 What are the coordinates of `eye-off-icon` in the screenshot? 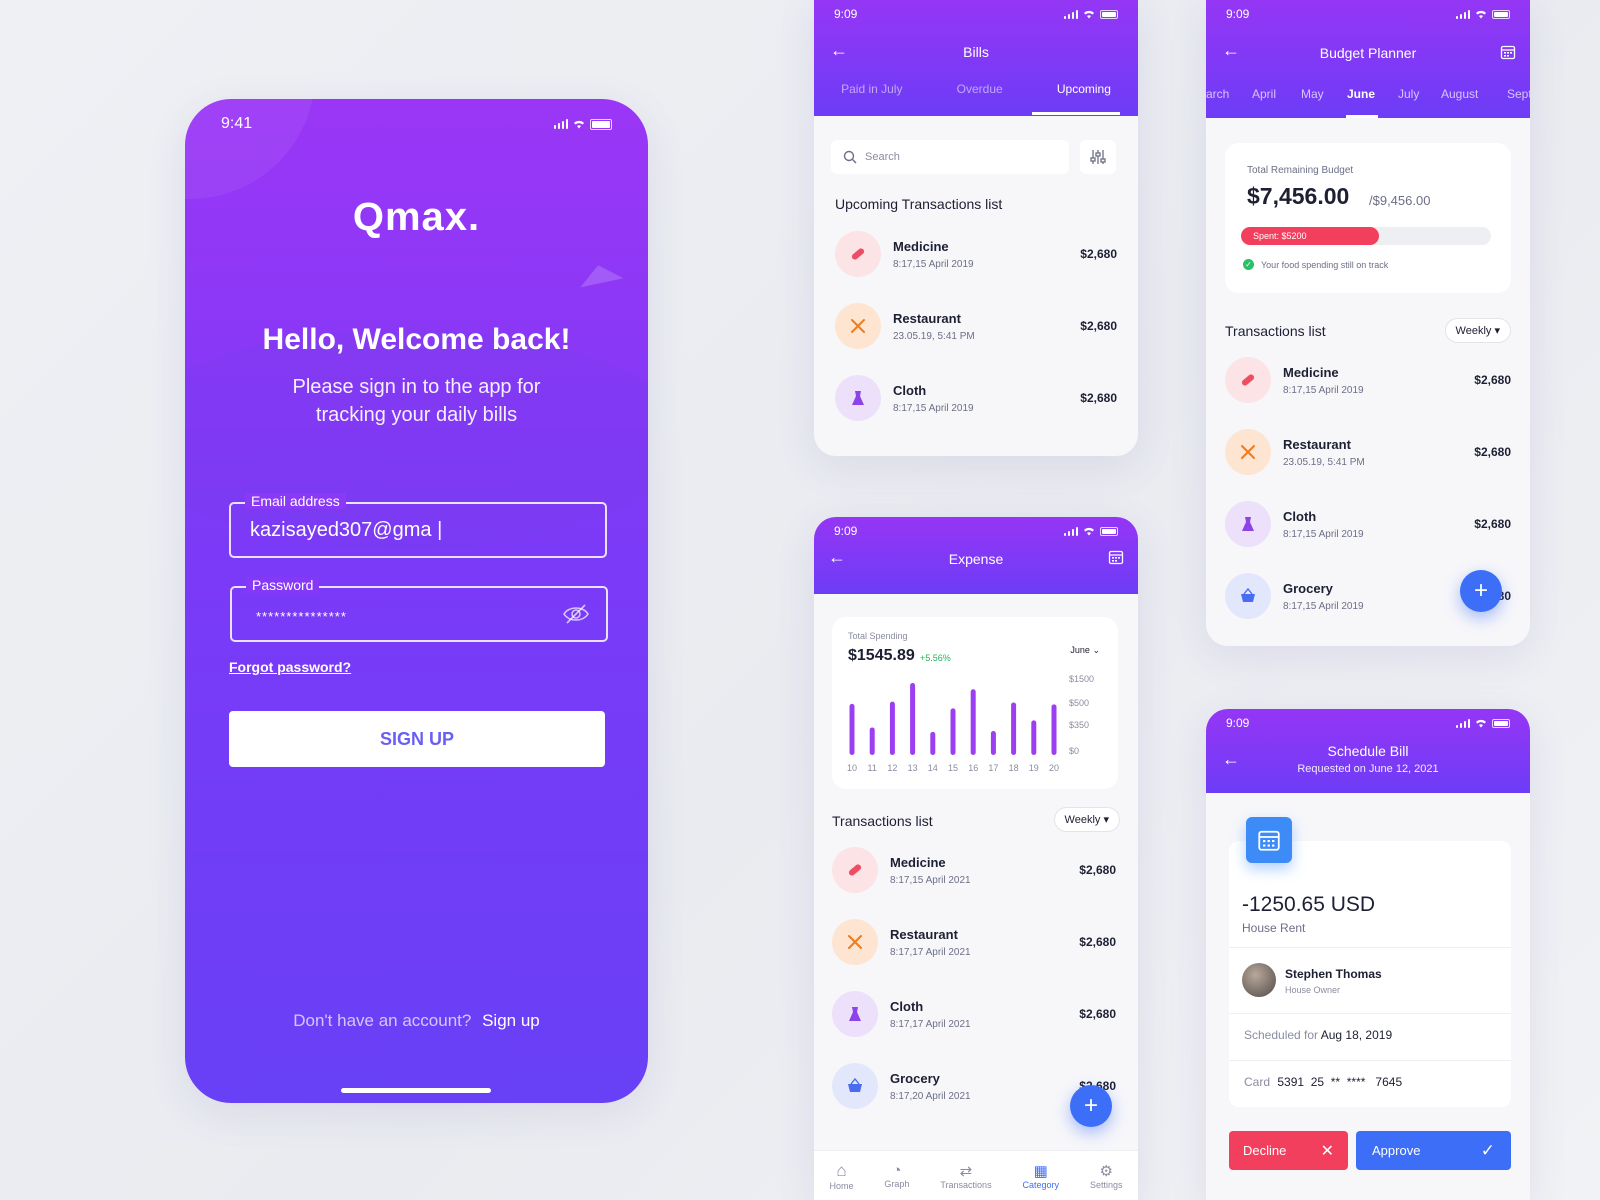 It's located at (576, 614).